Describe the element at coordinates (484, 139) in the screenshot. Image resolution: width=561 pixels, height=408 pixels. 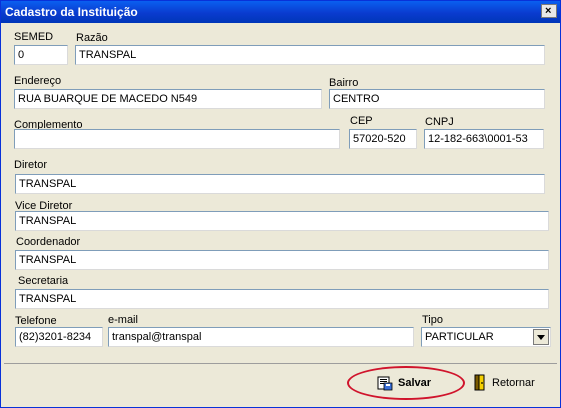
I see `cnpj-input: 12-182-663\0001-53` at that location.